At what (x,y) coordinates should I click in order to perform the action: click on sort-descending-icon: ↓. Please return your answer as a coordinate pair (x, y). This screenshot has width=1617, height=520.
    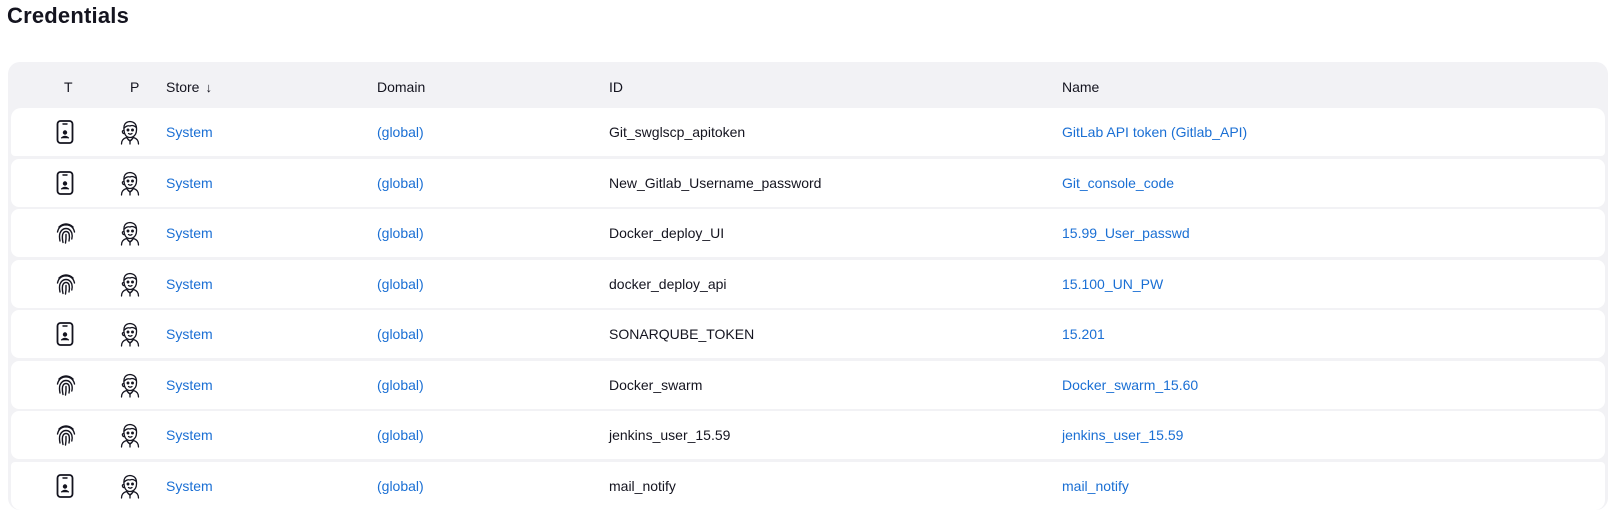
    Looking at the image, I should click on (208, 87).